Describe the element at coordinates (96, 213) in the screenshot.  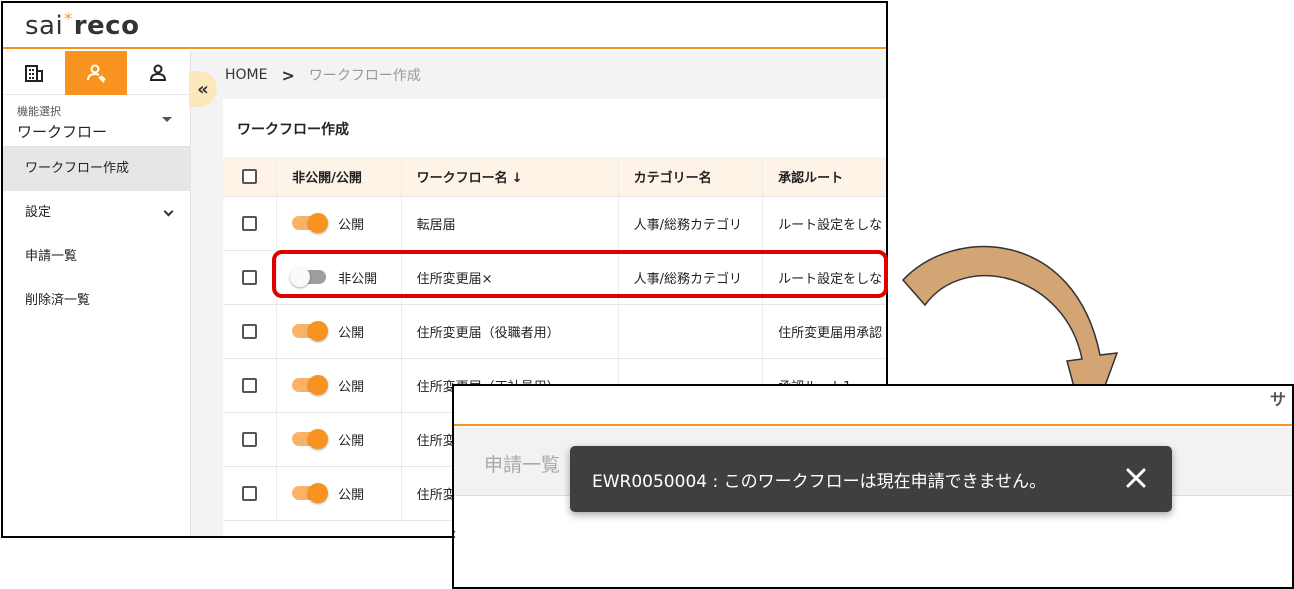
I see `sidebar-item-settings: 設定` at that location.